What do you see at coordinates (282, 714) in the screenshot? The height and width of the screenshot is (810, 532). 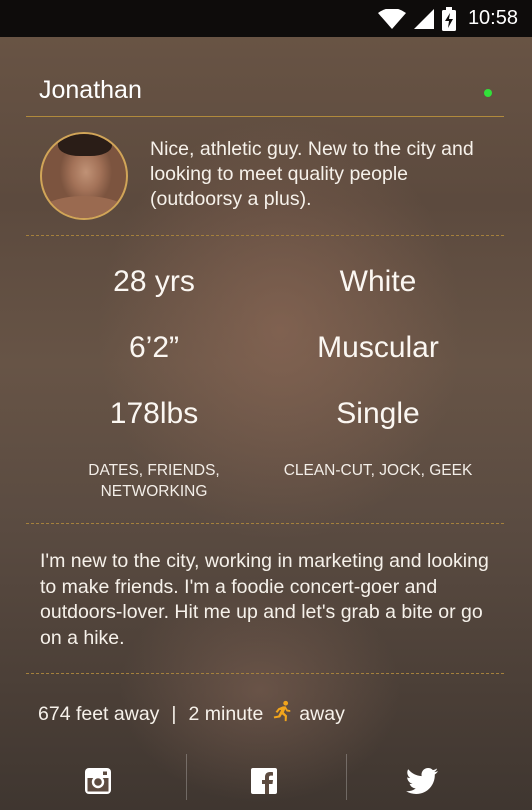 I see `running-person-icon` at bounding box center [282, 714].